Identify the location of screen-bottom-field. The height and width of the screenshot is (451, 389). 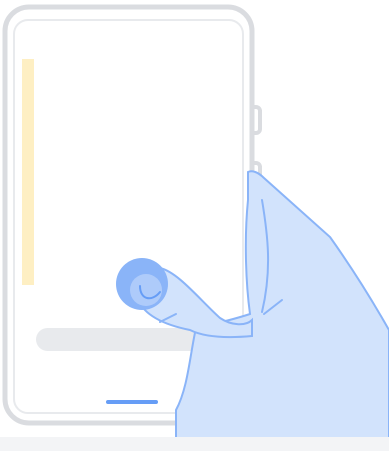
(126, 339).